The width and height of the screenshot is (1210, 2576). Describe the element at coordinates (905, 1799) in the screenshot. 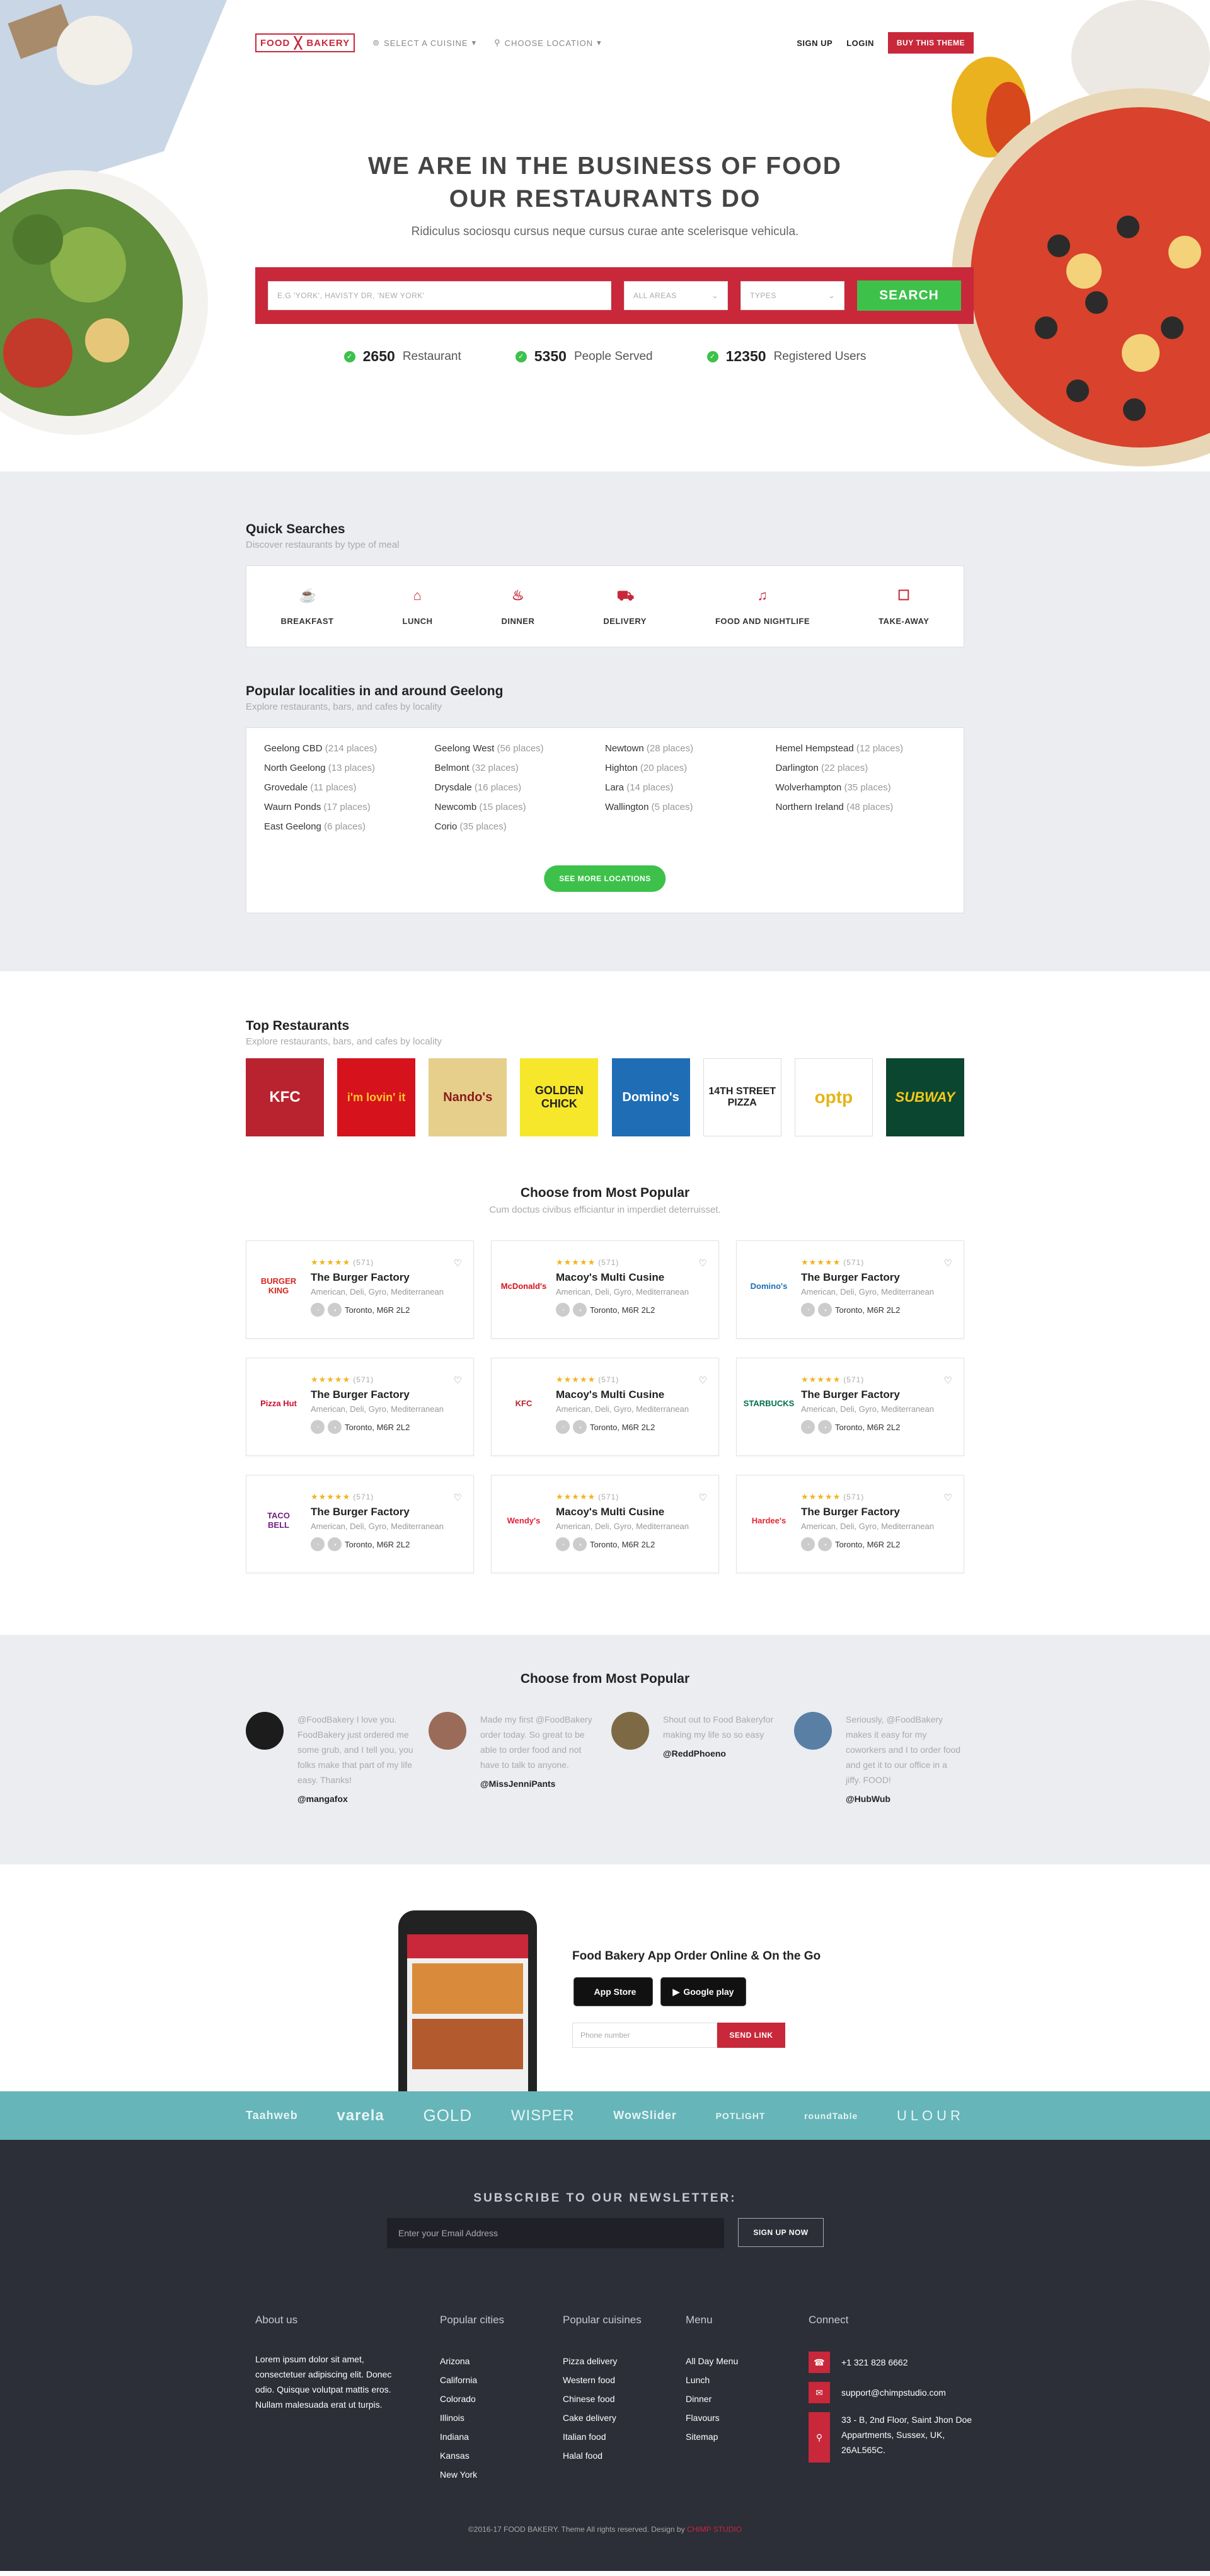

I see `testimonial-handle: @HubWub` at that location.